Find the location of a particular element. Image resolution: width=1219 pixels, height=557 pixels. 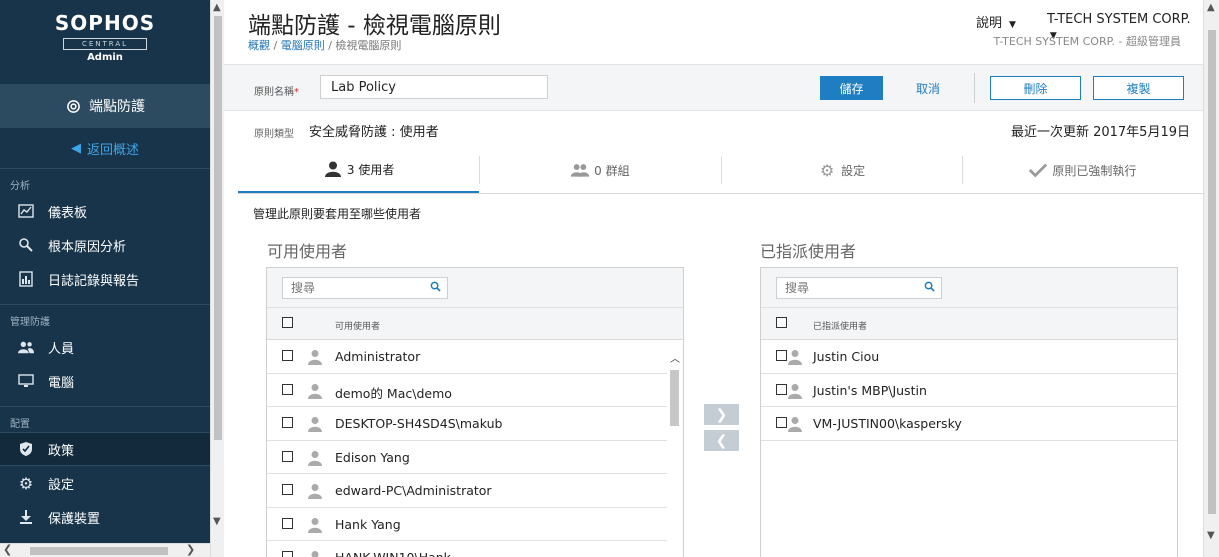

policy-type-label: 原則類型 is located at coordinates (274, 134).